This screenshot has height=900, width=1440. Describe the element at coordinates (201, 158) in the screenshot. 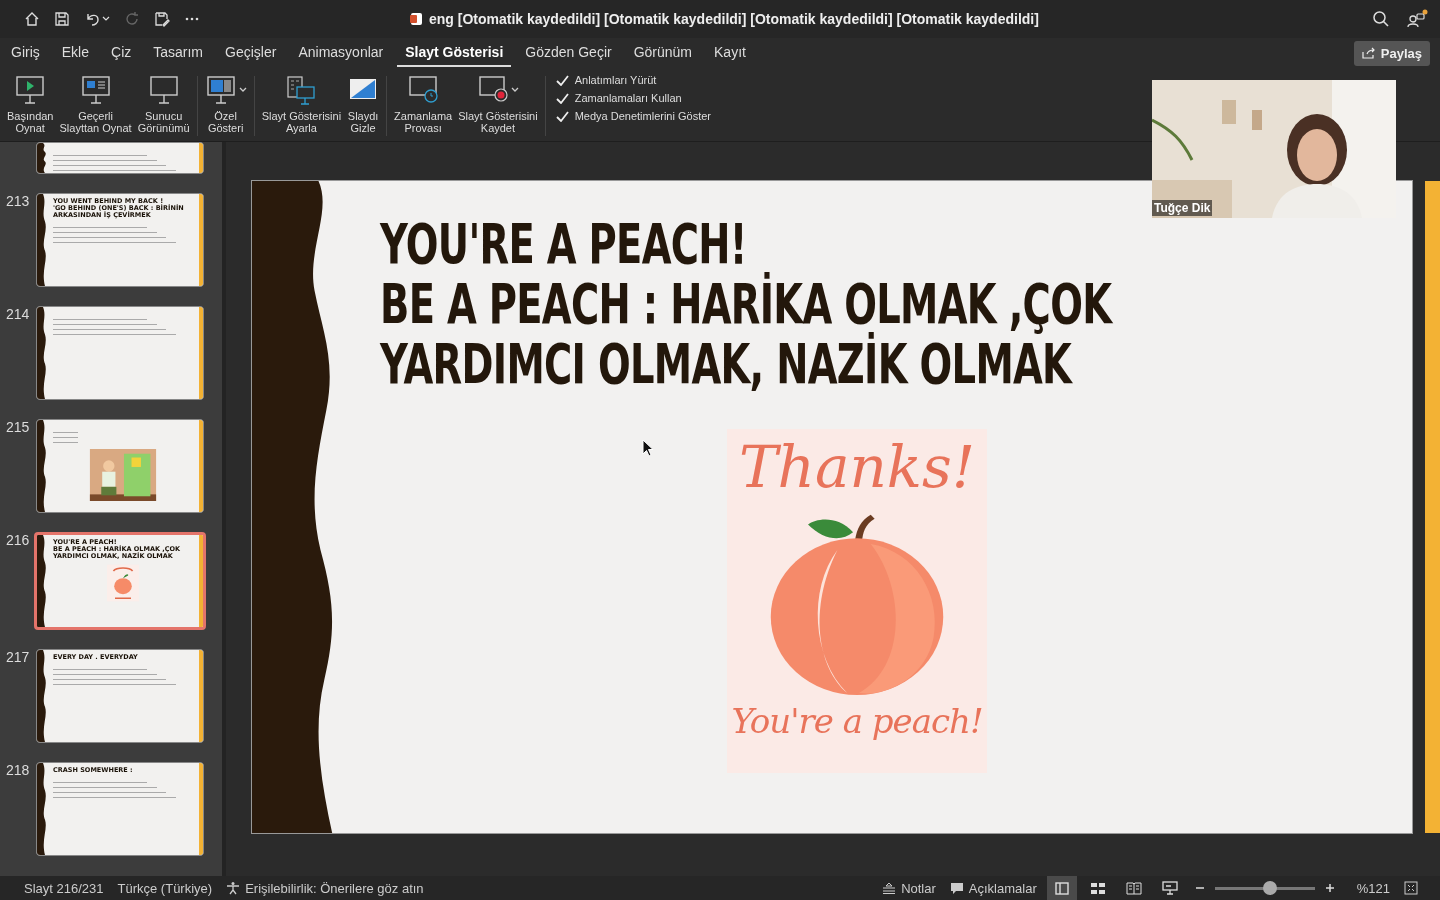

I see `accent-bar` at that location.